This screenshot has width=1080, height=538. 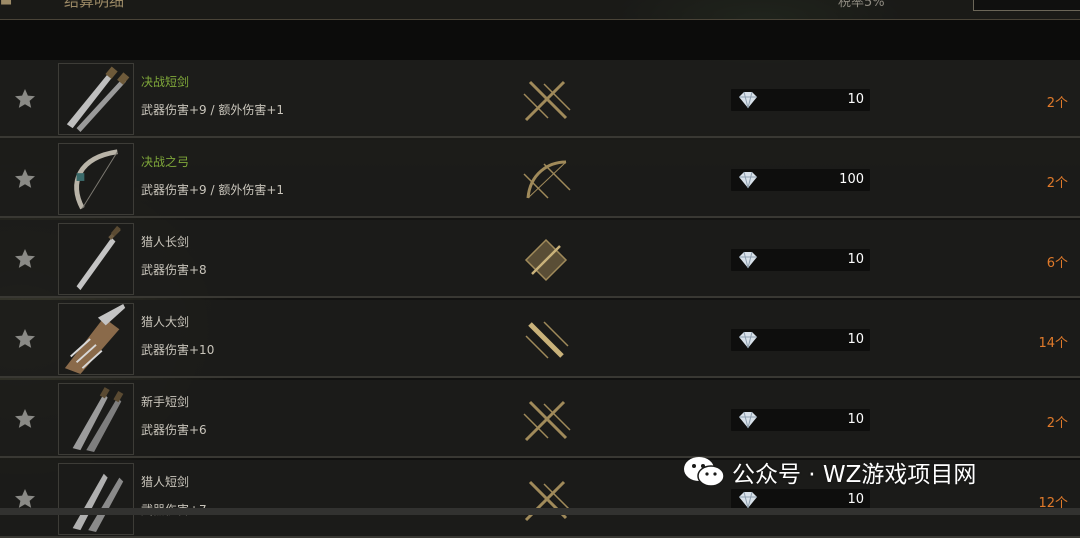 I want to click on item-row: 新手短剑 武器伤害+6 10 2个, so click(x=540, y=419).